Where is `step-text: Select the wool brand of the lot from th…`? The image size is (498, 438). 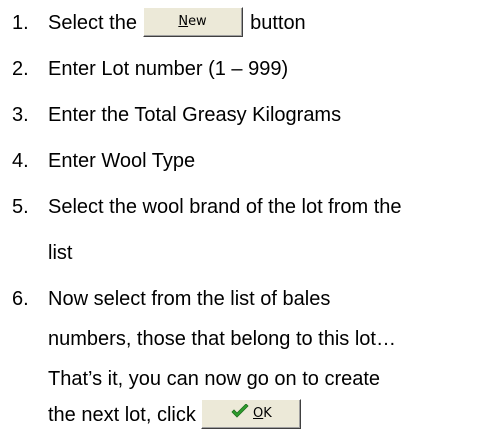
step-text: Select the wool brand of the lot from th… is located at coordinates (225, 207).